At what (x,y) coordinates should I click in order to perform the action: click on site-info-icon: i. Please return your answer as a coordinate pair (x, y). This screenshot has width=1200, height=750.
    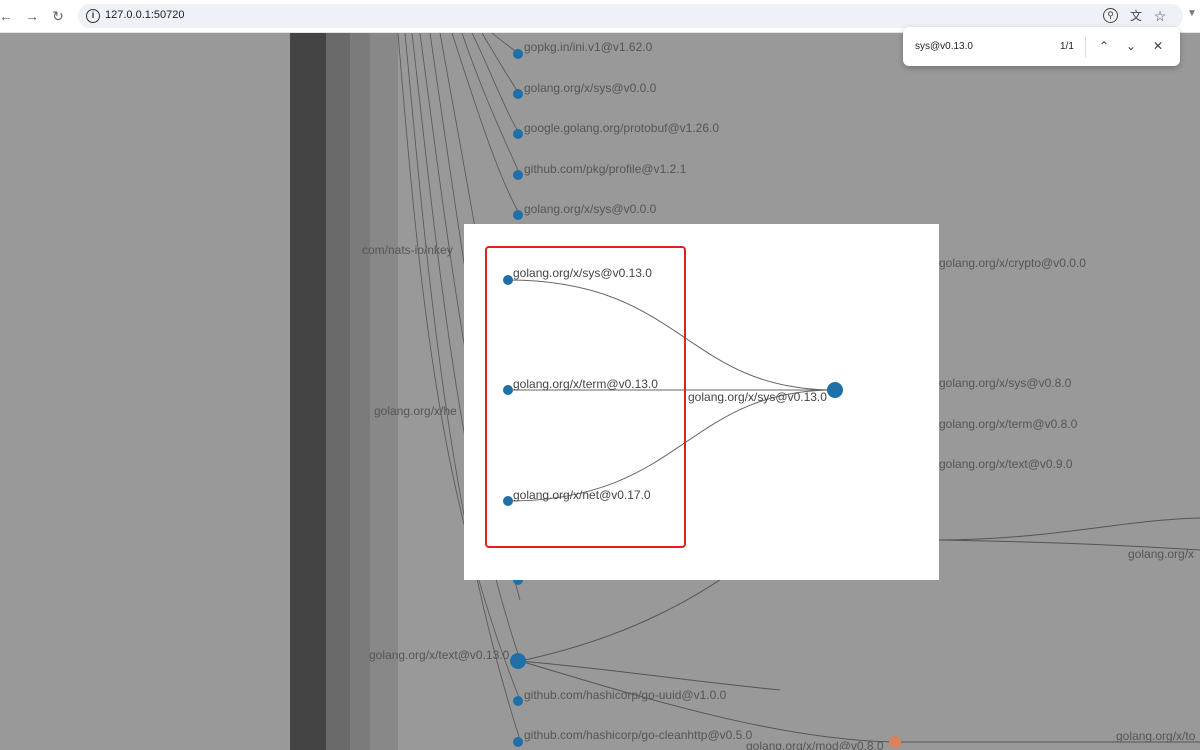
    Looking at the image, I should click on (93, 16).